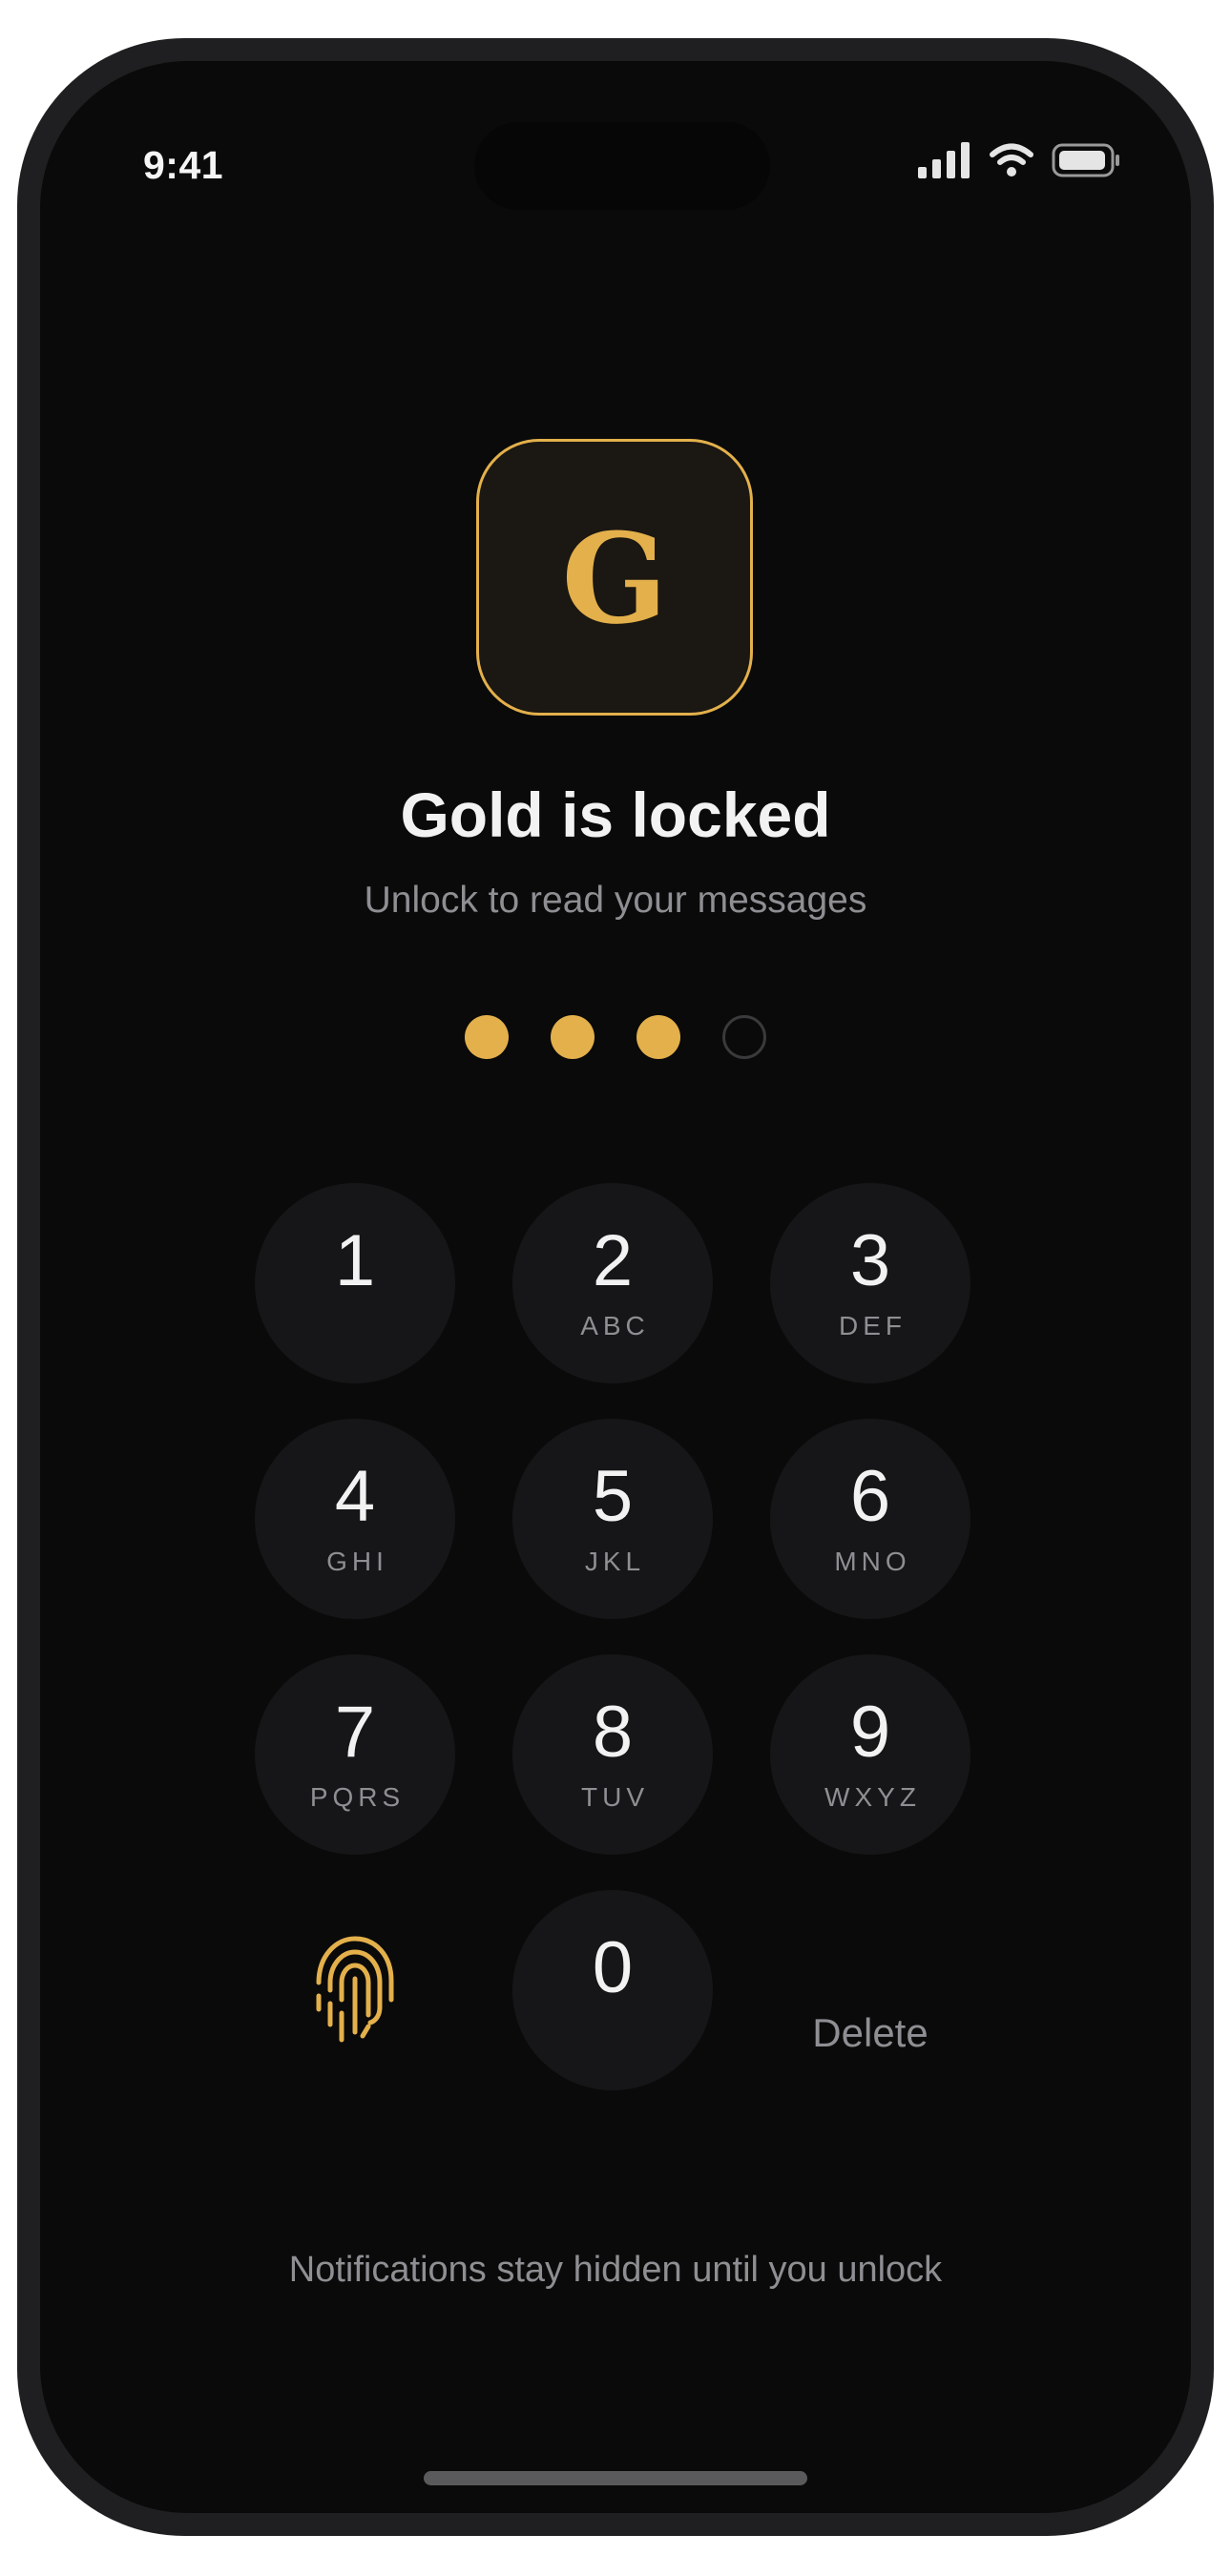 This screenshot has height=2576, width=1231. I want to click on key-9: 9 WXYZ, so click(870, 1754).